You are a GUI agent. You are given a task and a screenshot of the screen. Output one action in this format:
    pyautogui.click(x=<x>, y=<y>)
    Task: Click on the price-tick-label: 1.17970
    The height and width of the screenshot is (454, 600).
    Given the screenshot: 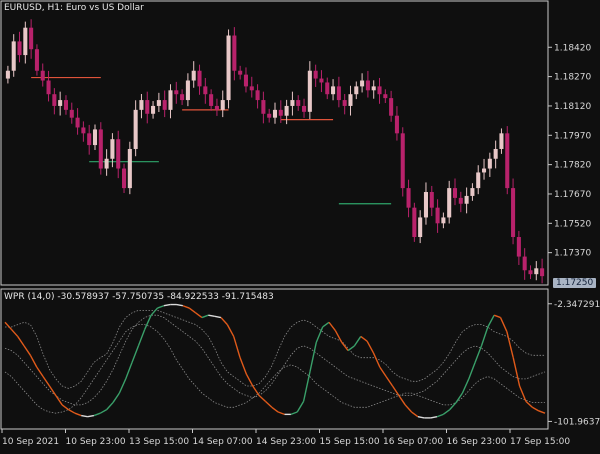 What is the action you would take?
    pyautogui.click(x=572, y=136)
    